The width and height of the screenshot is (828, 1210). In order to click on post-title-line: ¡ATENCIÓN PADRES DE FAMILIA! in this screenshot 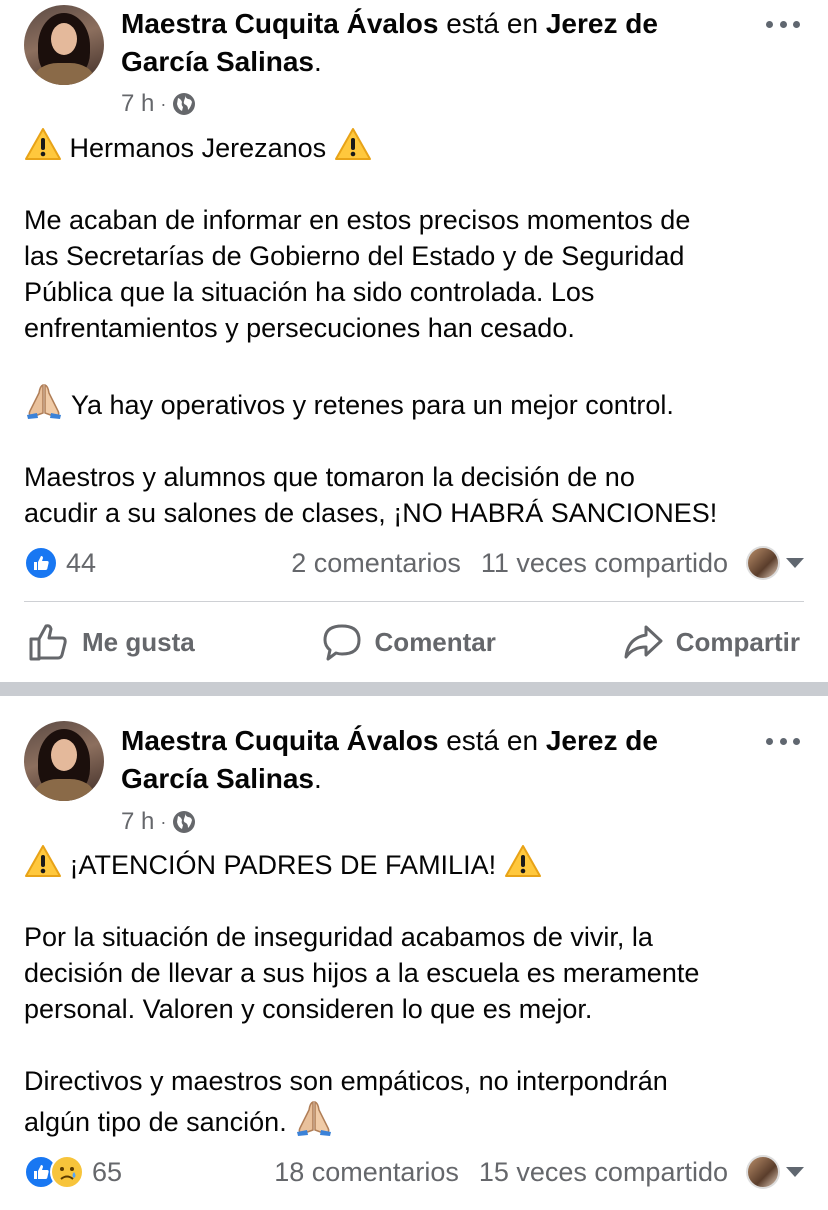, I will do `click(419, 863)`.